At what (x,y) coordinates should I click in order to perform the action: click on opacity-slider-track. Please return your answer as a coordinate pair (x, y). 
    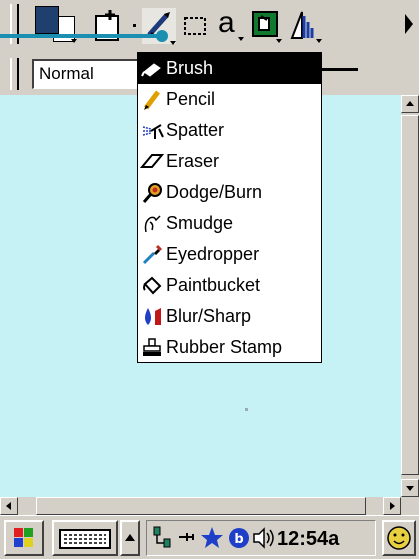
    Looking at the image, I should click on (340, 69).